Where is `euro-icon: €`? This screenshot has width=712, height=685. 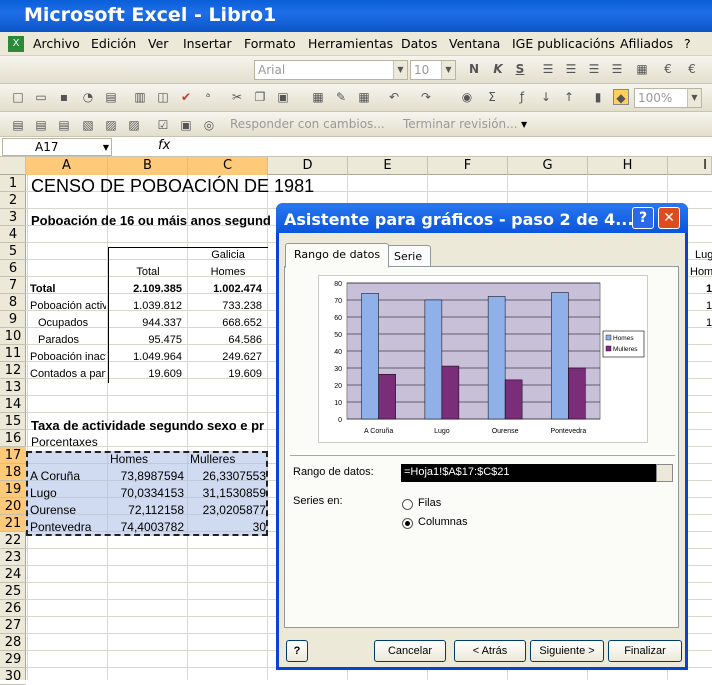 euro-icon: € is located at coordinates (692, 69).